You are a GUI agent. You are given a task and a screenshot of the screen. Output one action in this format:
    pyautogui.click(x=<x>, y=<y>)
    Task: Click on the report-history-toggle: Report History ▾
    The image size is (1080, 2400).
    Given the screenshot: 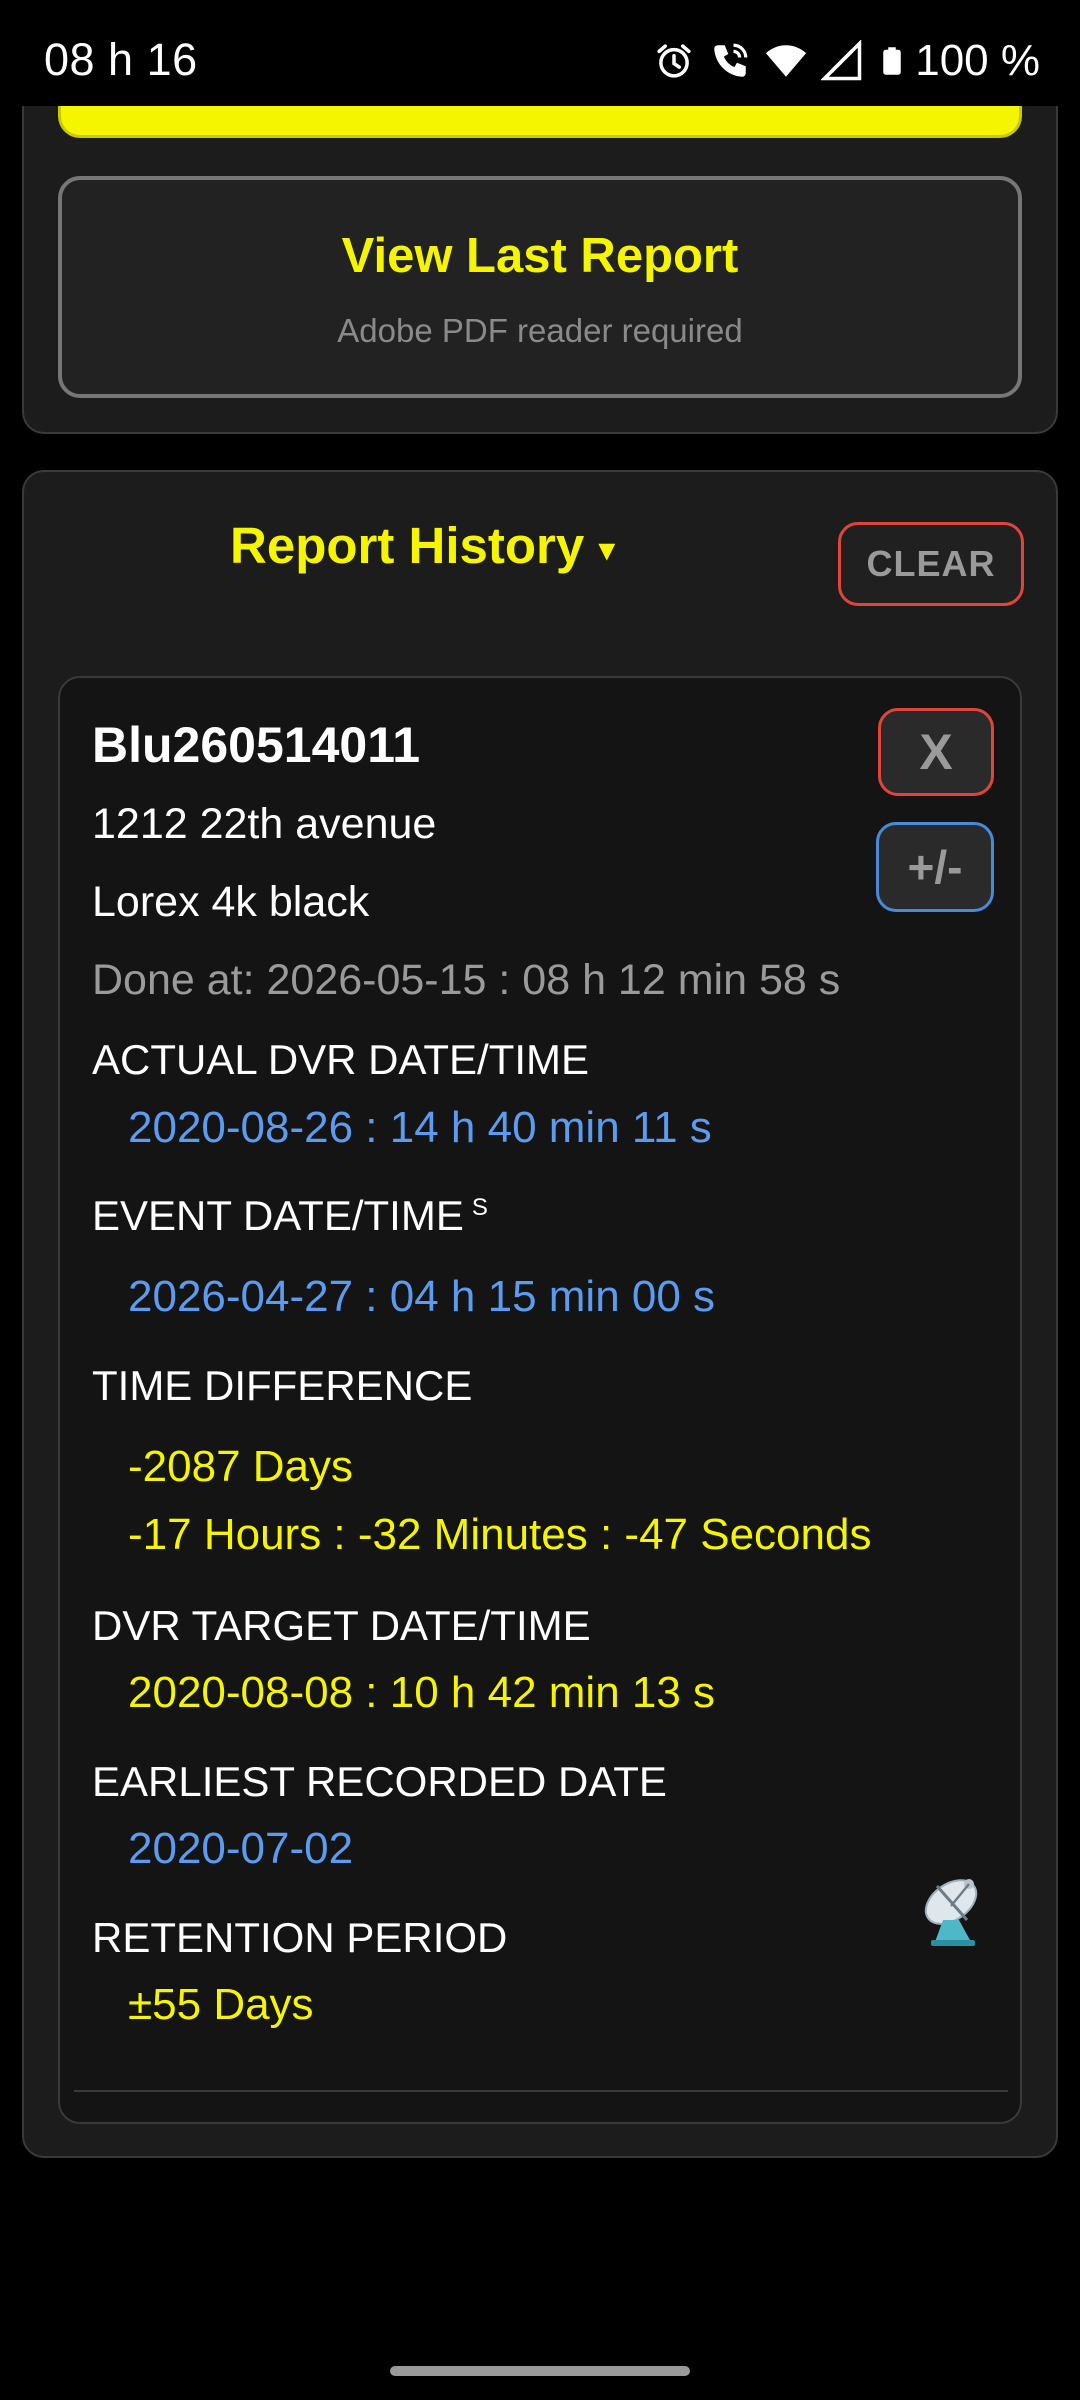 What is the action you would take?
    pyautogui.click(x=422, y=545)
    